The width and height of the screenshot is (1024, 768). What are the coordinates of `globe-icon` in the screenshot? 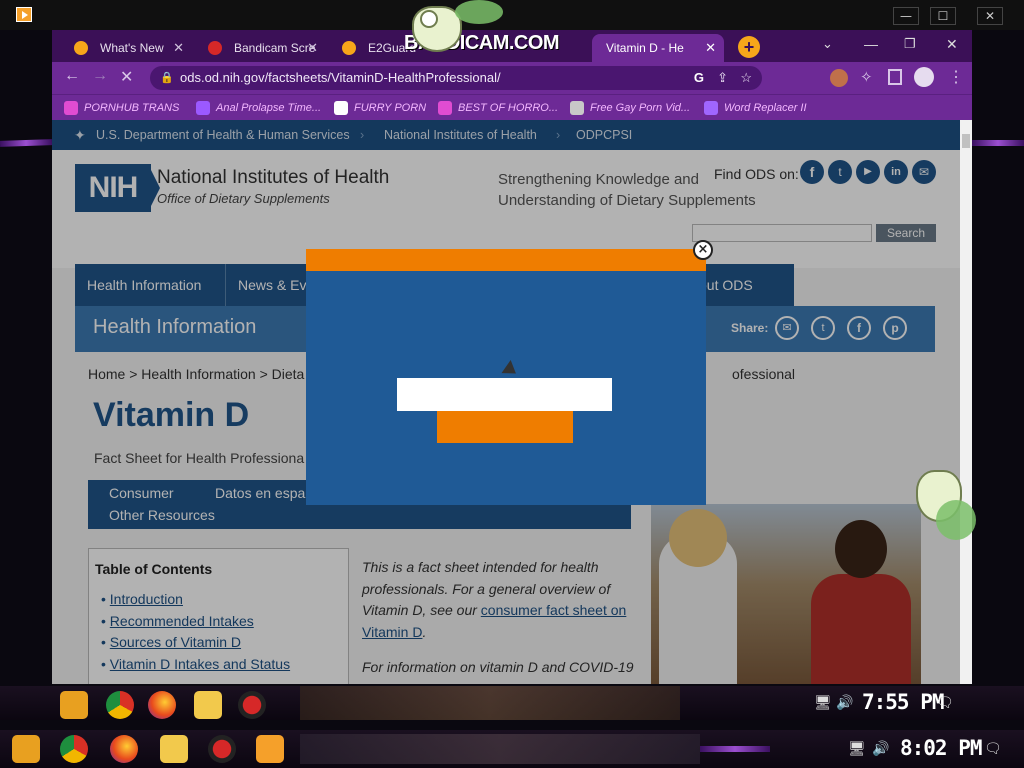 It's located at (349, 48).